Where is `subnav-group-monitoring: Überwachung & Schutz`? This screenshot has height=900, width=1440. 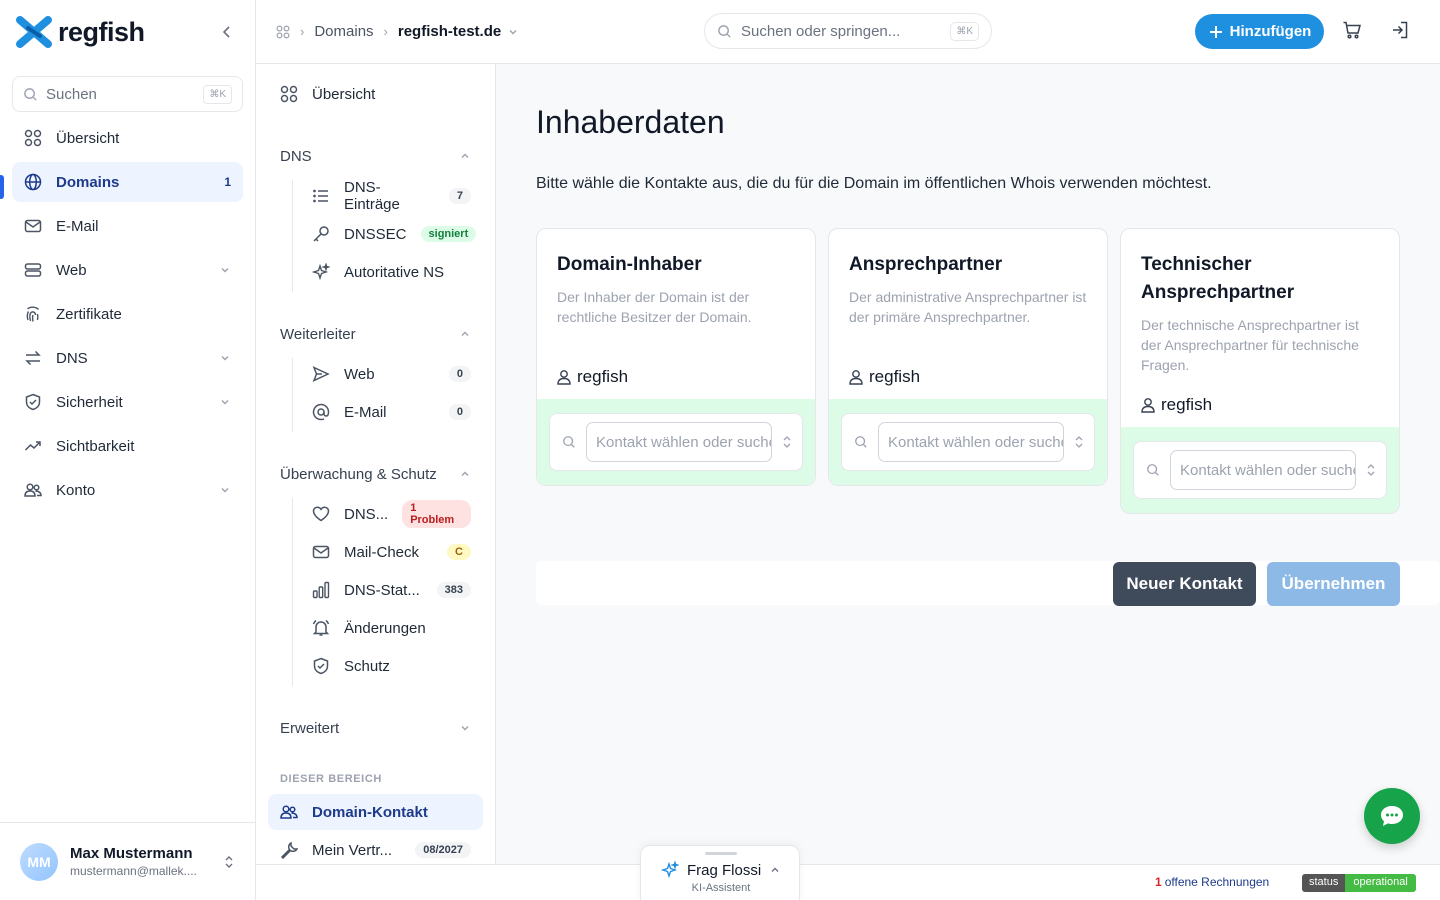
subnav-group-monitoring: Überwachung & Schutz is located at coordinates (375, 474).